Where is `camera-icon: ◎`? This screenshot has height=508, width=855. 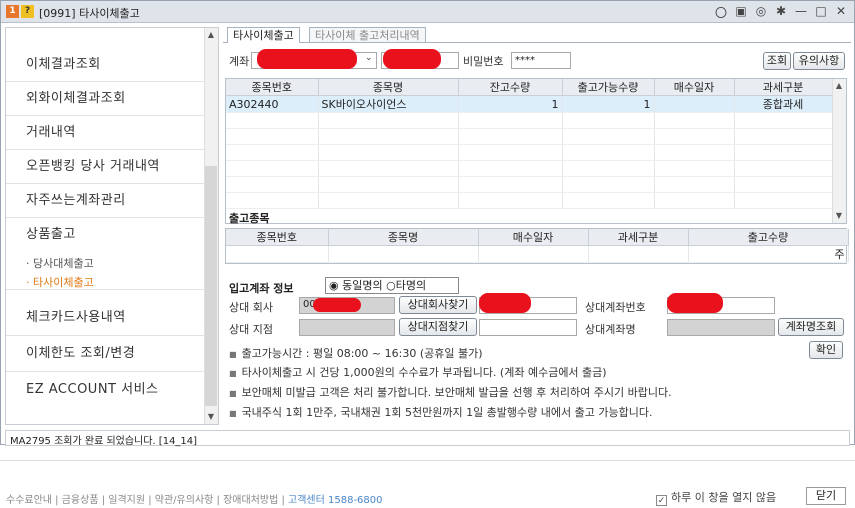 camera-icon: ◎ is located at coordinates (761, 12).